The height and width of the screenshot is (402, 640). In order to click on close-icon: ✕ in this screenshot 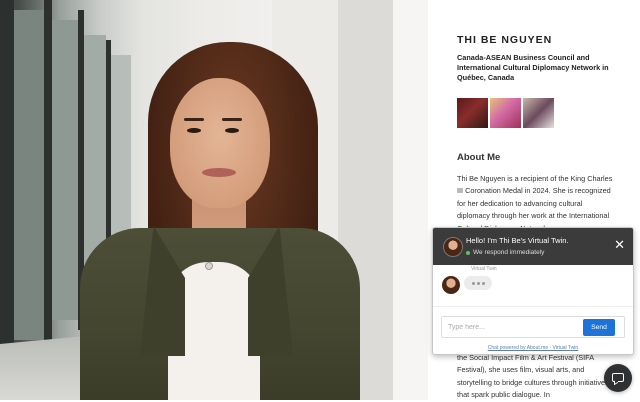, I will do `click(619, 244)`.